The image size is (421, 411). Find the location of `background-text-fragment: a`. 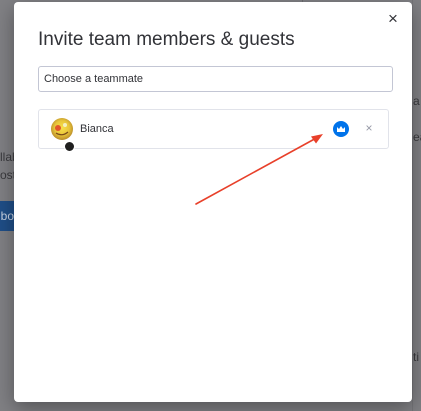

background-text-fragment: a is located at coordinates (416, 101).